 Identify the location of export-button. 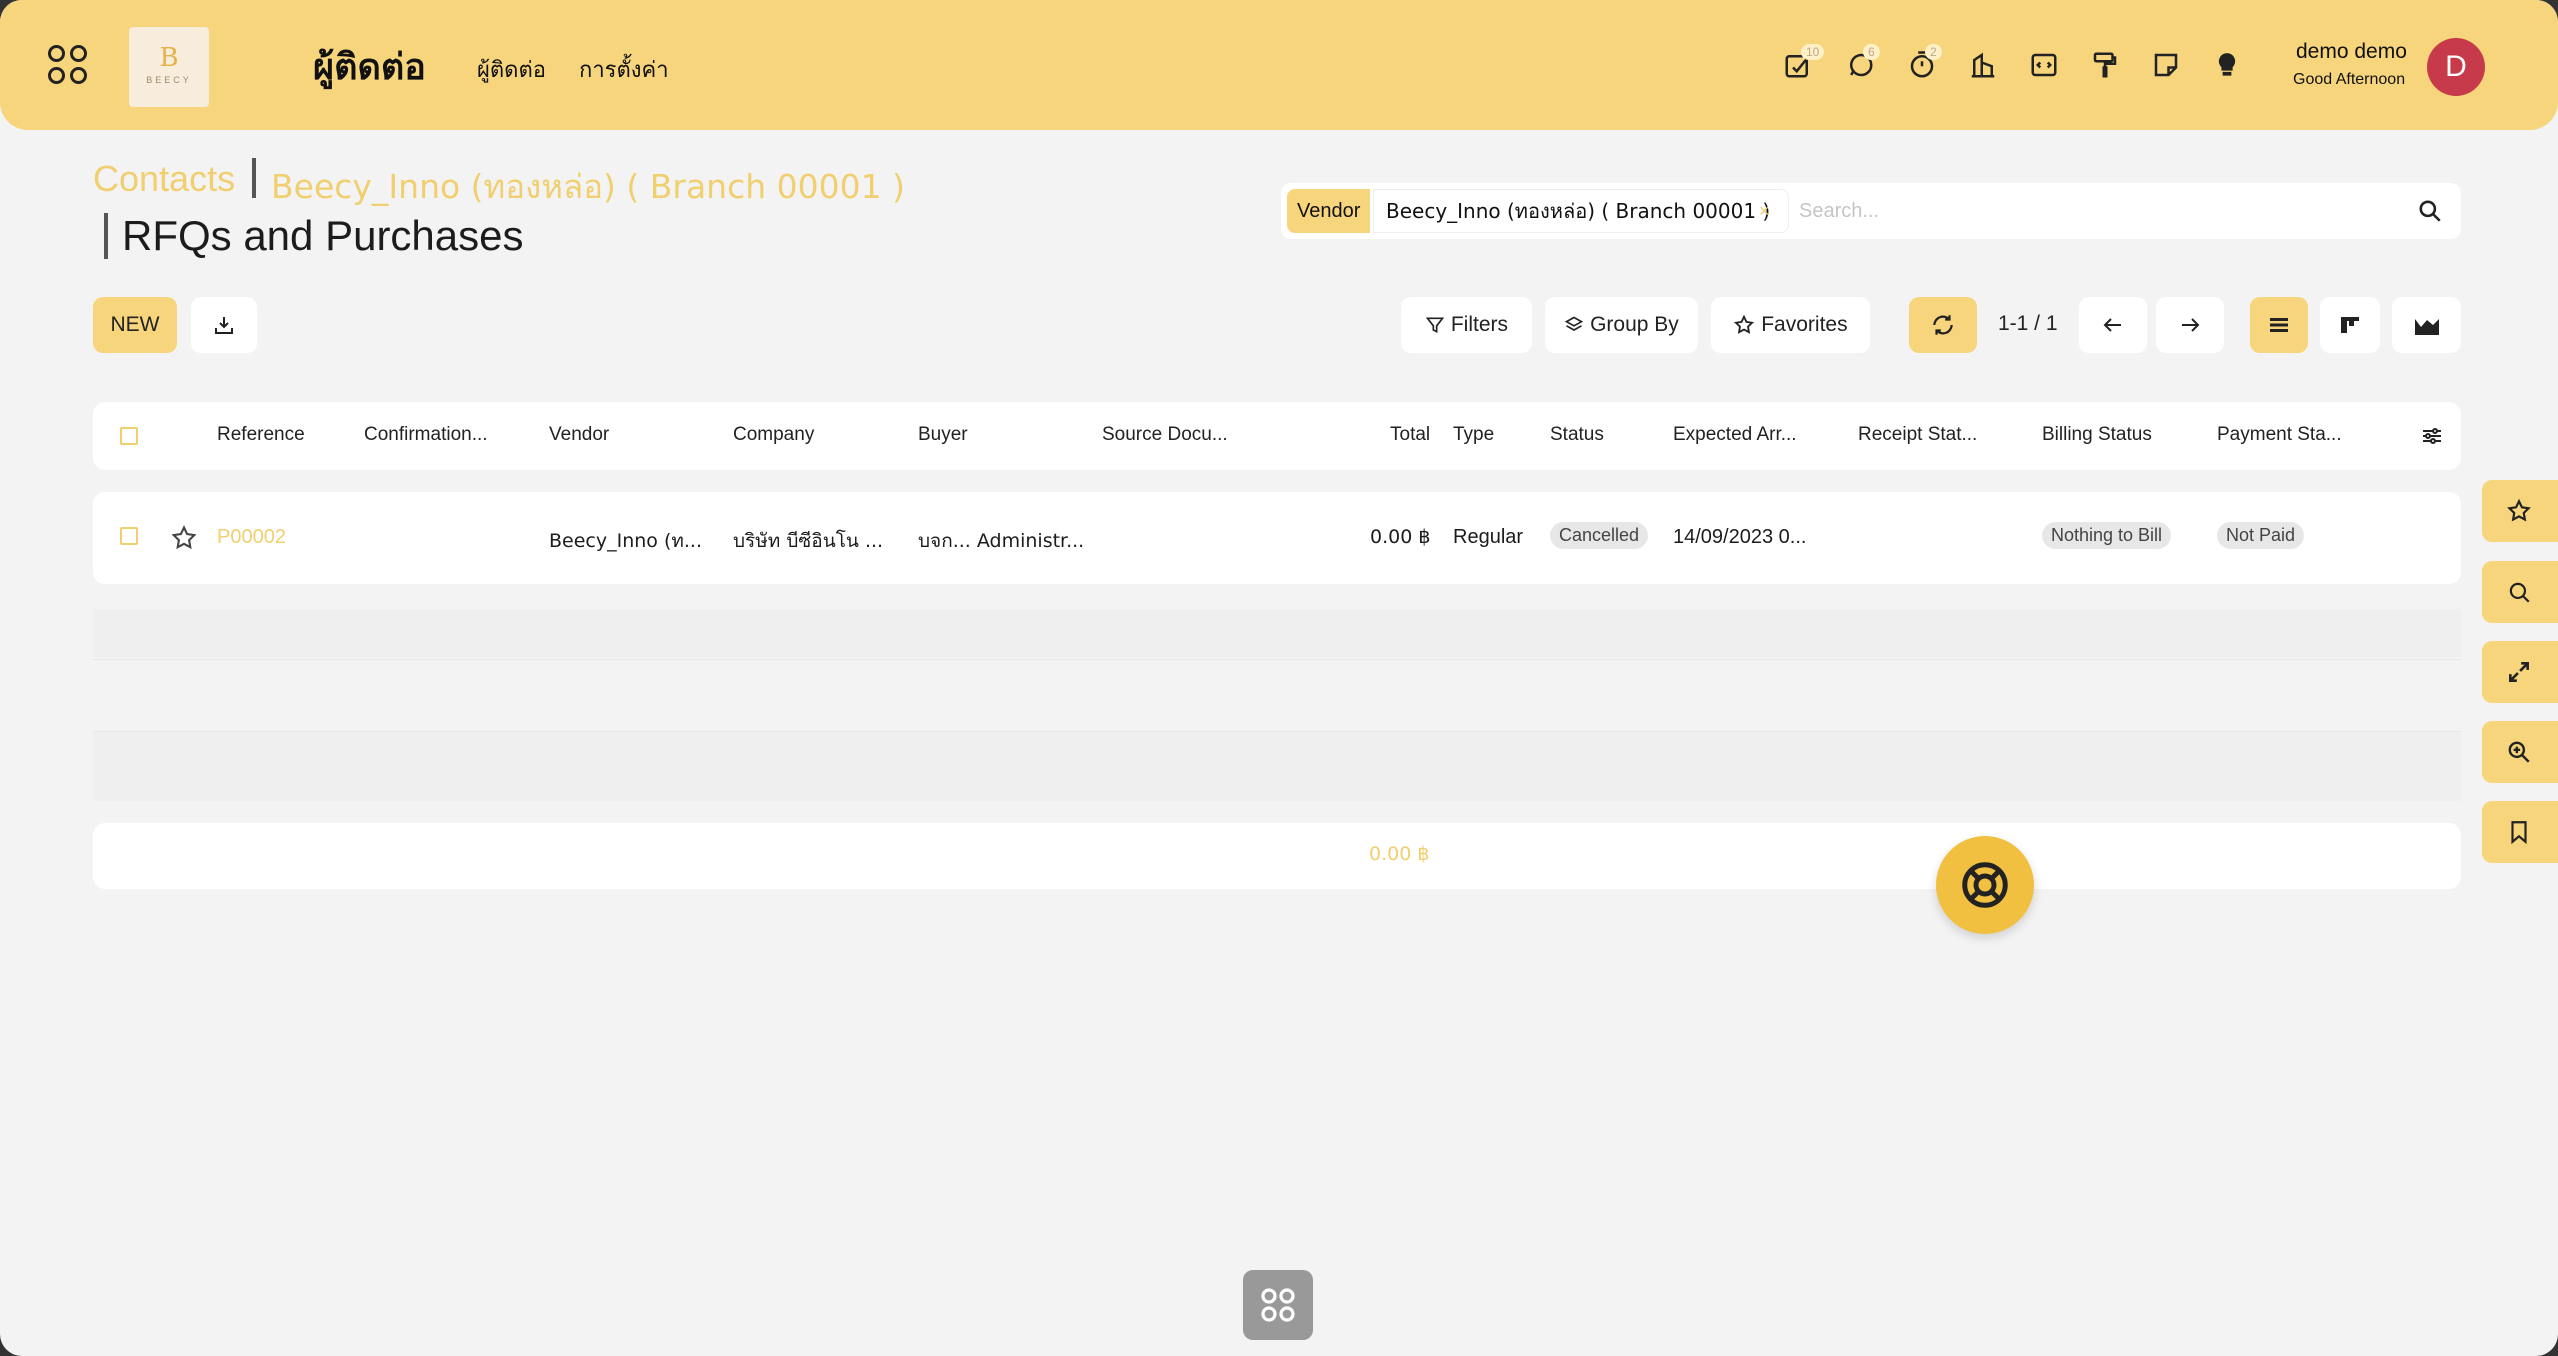
(224, 325).